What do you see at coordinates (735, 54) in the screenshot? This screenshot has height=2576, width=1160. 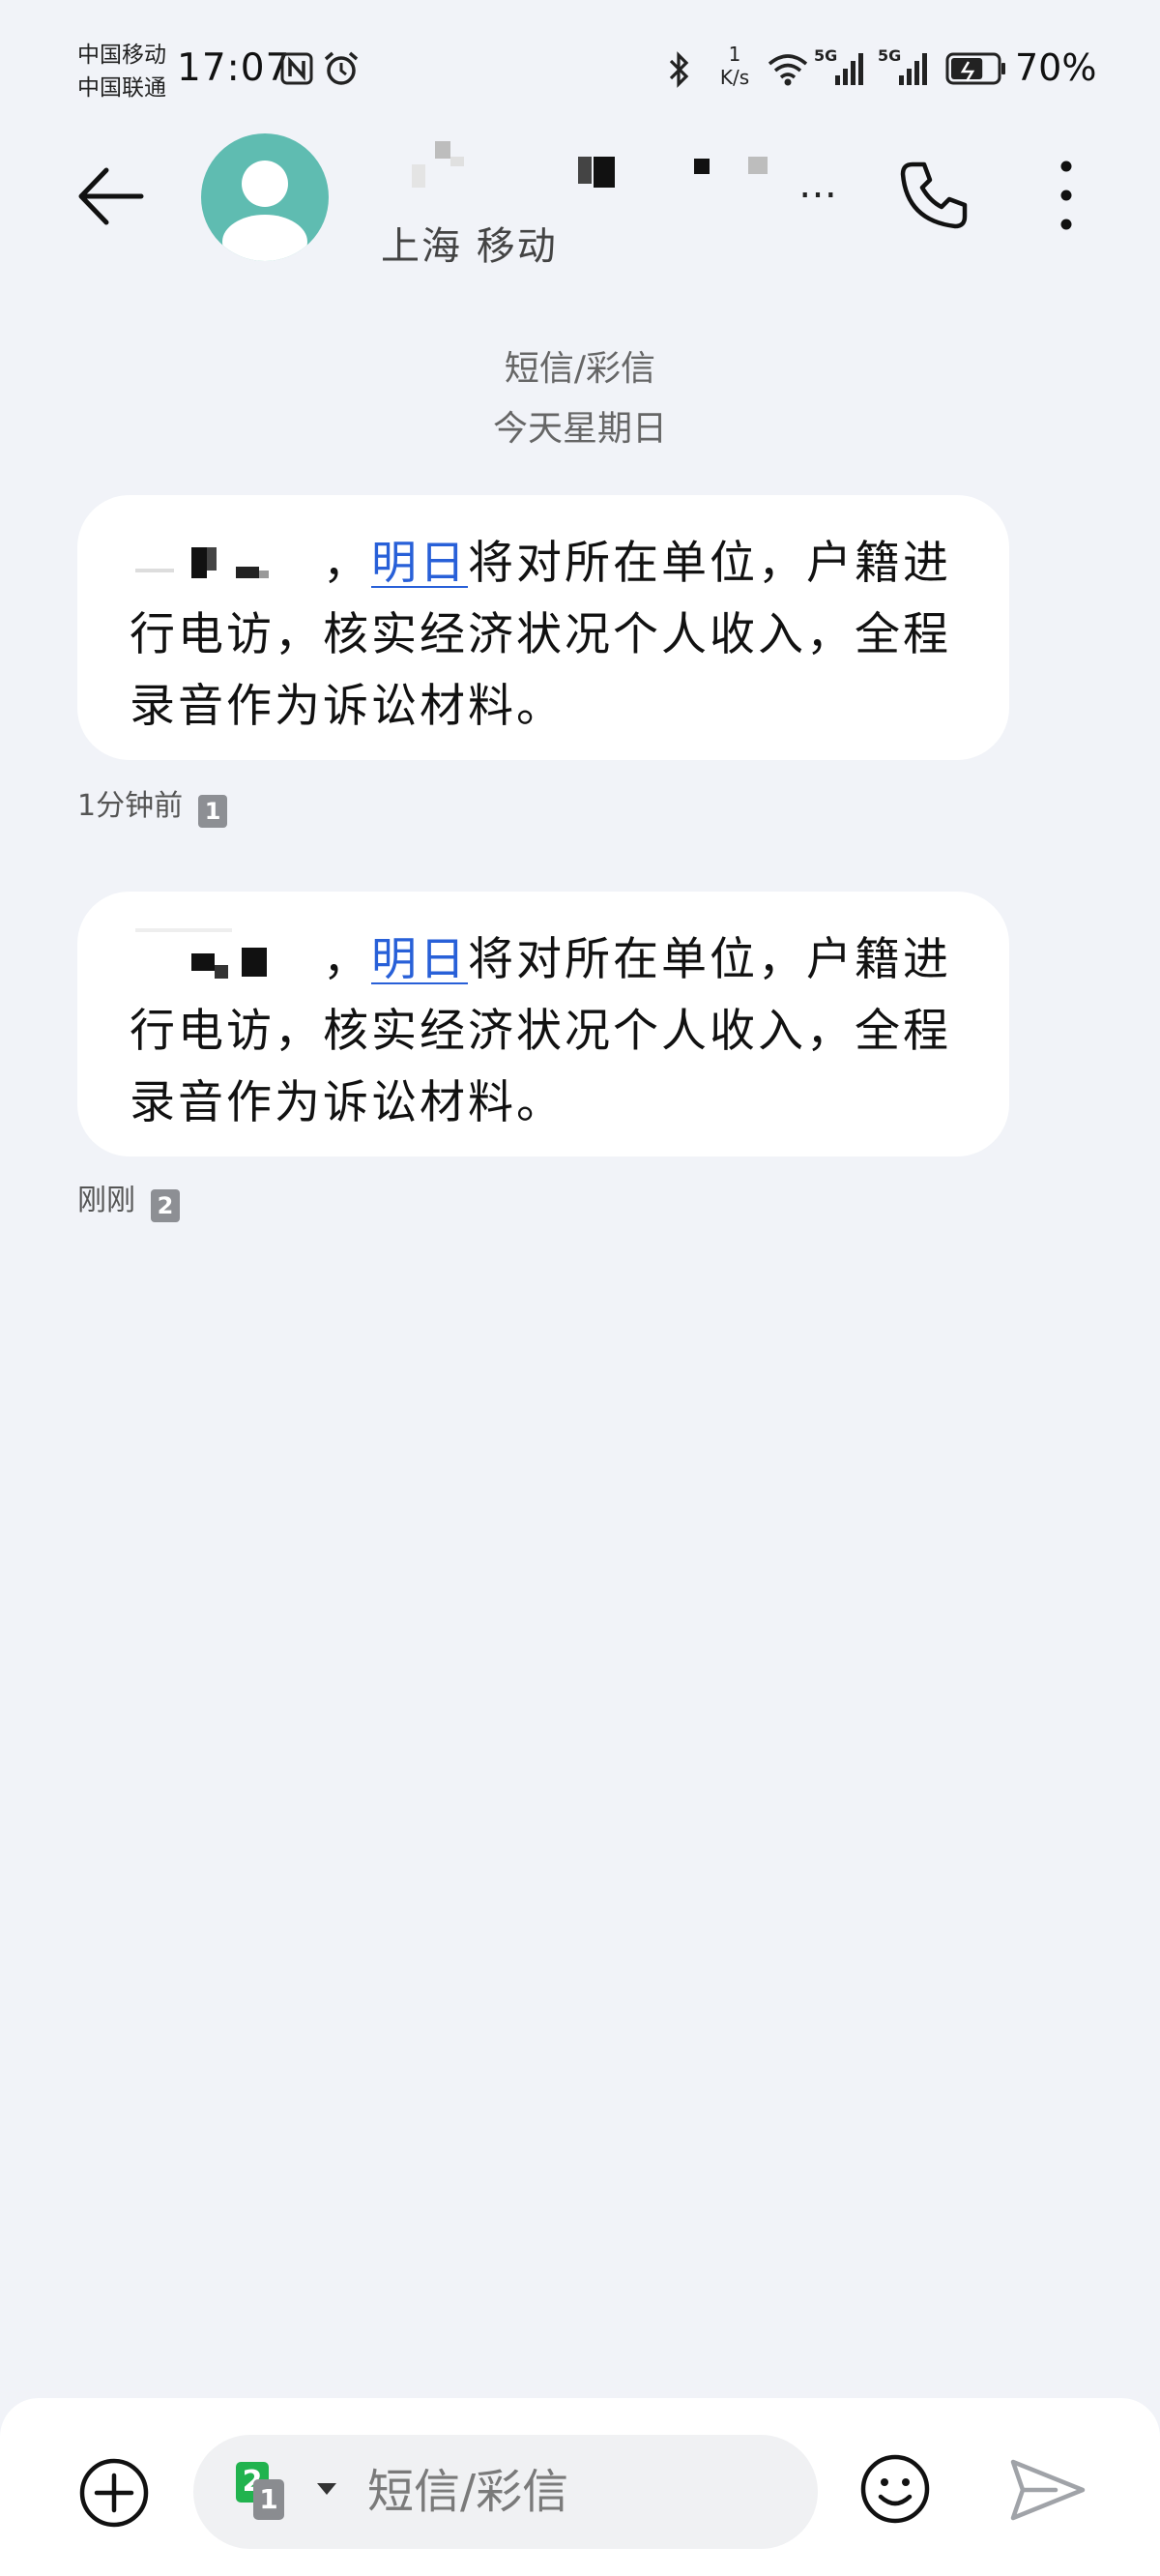 I see `network-speed-value: 1` at bounding box center [735, 54].